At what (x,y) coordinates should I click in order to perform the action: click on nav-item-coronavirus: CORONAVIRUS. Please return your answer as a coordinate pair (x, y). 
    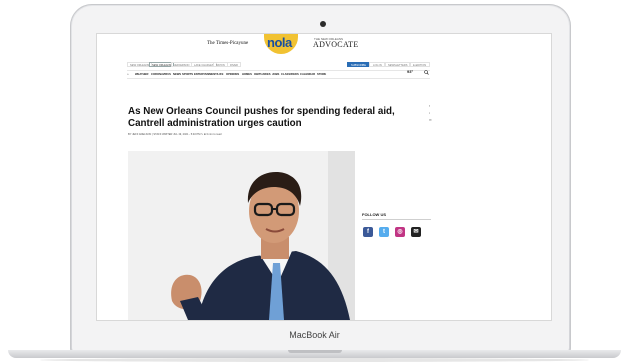
    Looking at the image, I should click on (161, 74).